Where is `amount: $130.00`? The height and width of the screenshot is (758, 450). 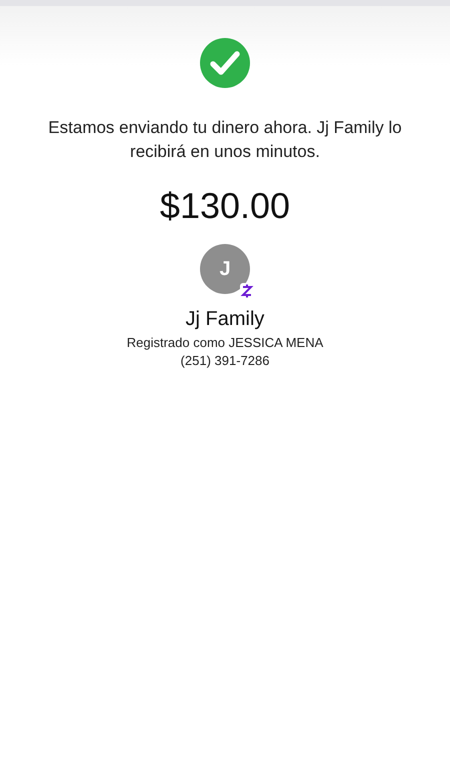
amount: $130.00 is located at coordinates (225, 206).